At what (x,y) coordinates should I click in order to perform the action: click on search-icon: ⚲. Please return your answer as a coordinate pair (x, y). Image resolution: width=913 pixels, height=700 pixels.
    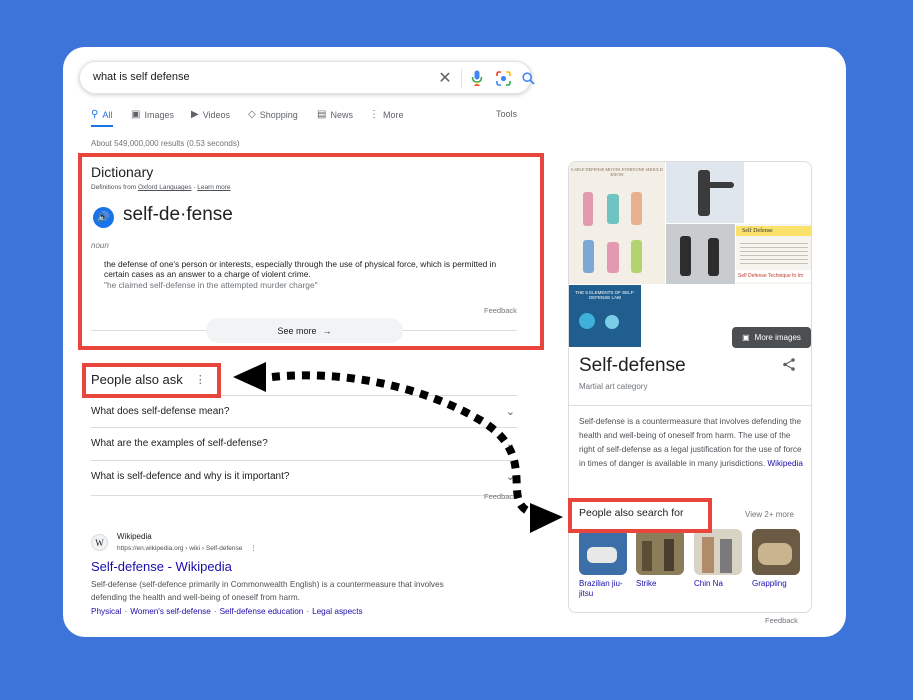
    Looking at the image, I should click on (95, 114).